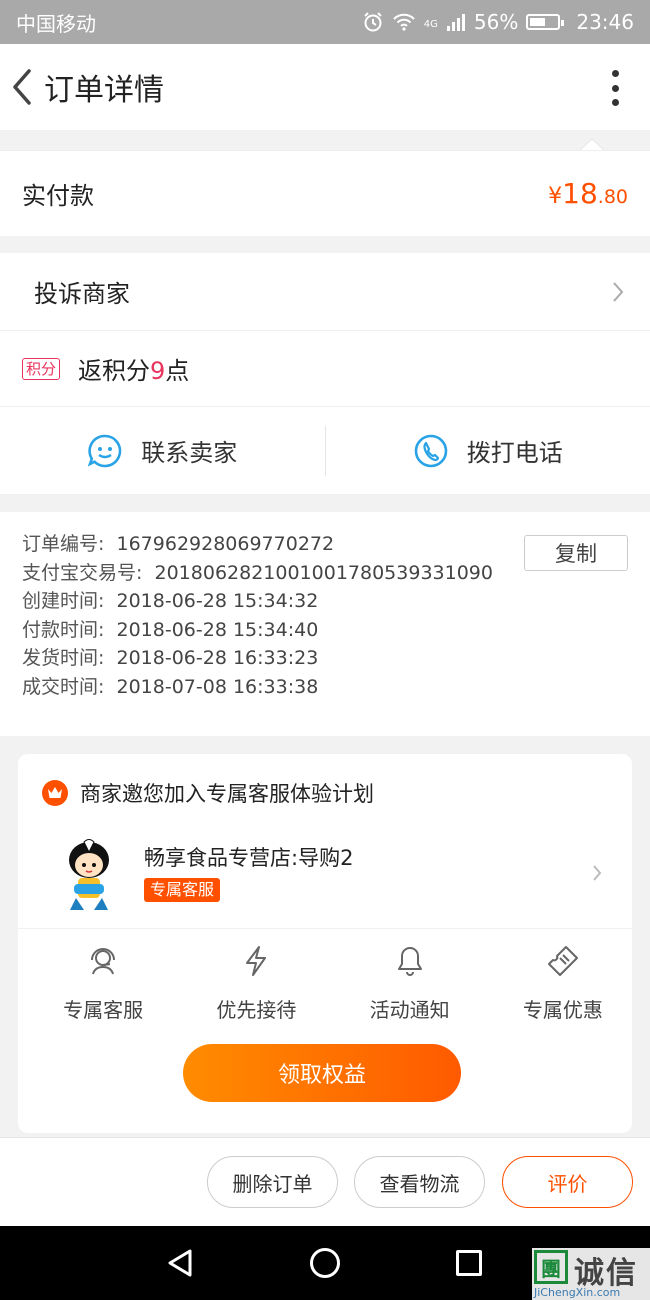  Describe the element at coordinates (227, 794) in the screenshot. I see `service-plan-title: 商家邀您加入专属客服体验计划` at that location.